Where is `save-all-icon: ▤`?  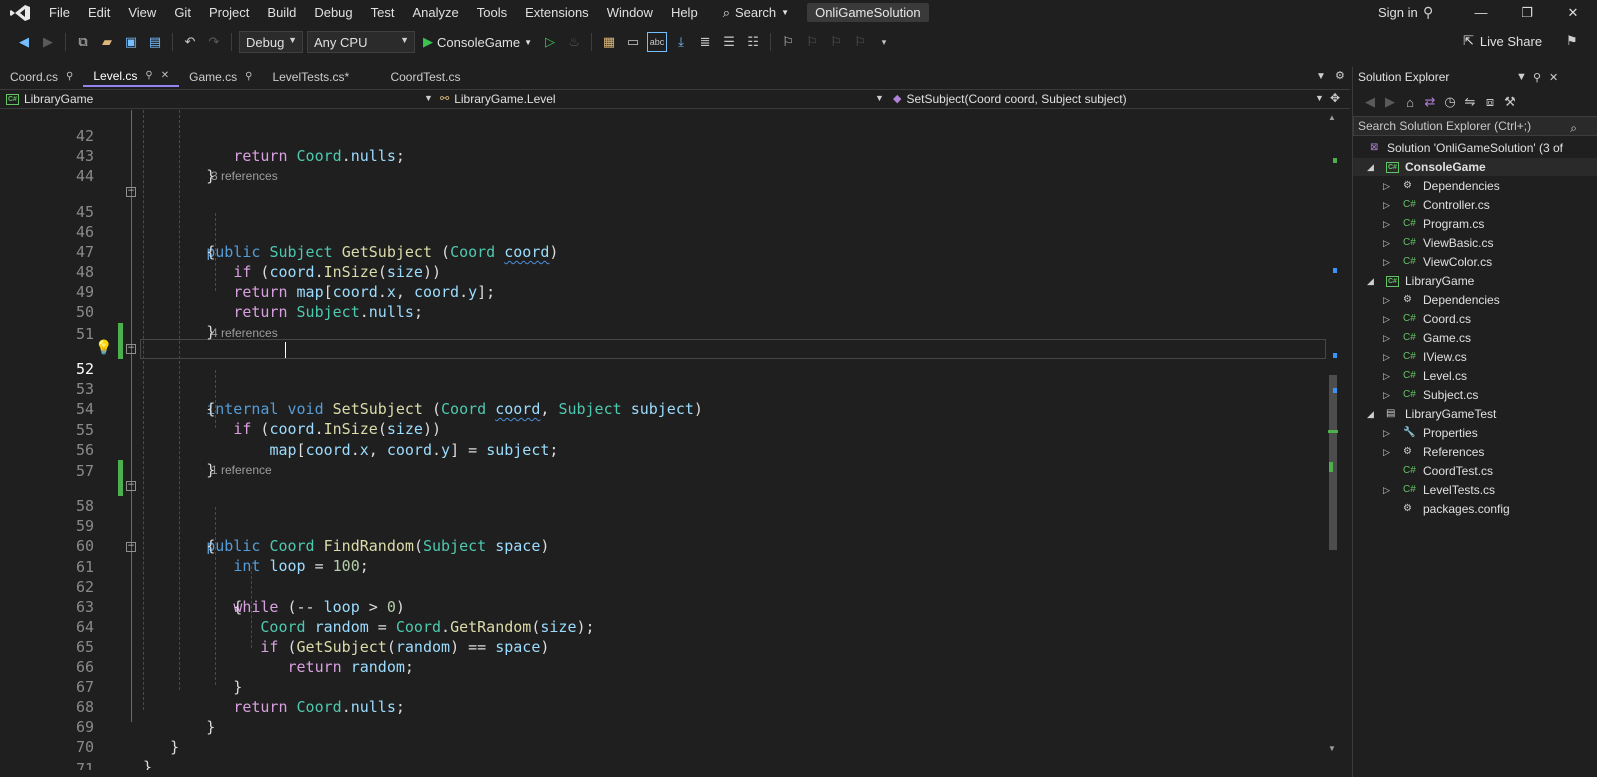
save-all-icon: ▤ is located at coordinates (155, 42).